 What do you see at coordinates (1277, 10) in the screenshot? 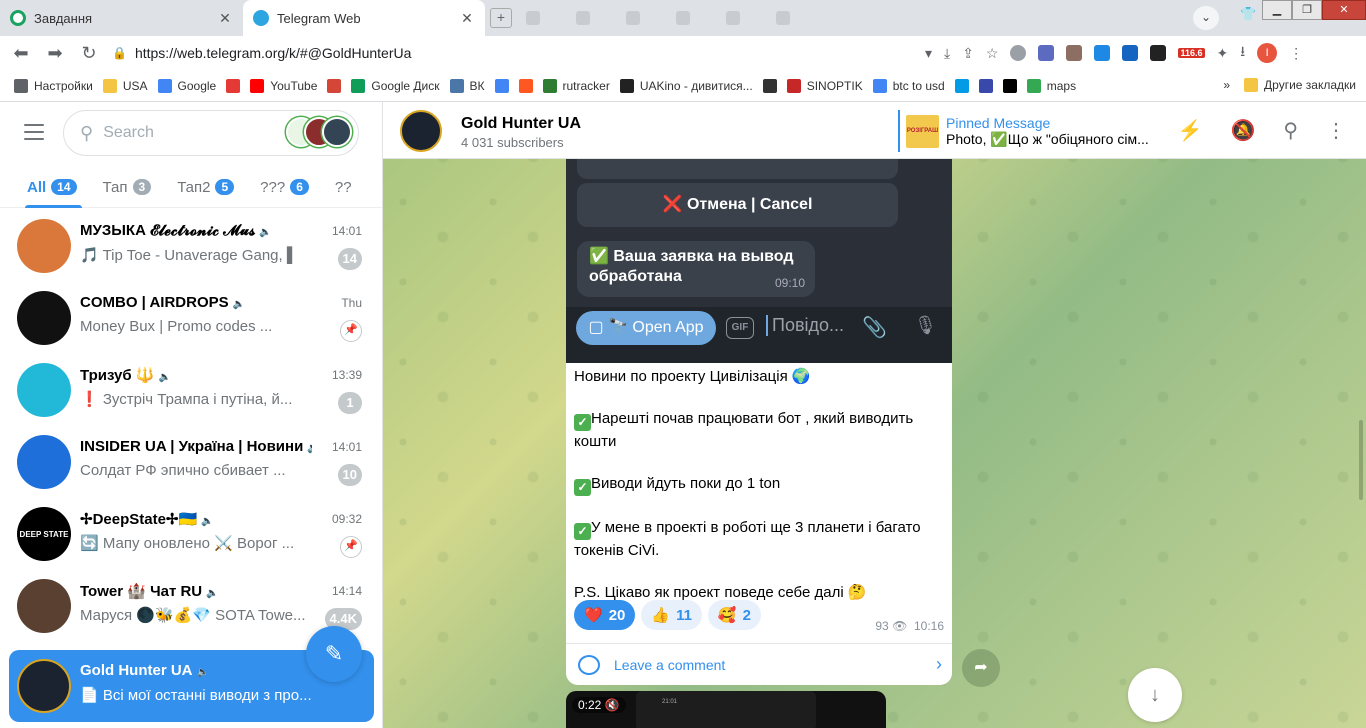
I see `minimize-button: ▁` at bounding box center [1277, 10].